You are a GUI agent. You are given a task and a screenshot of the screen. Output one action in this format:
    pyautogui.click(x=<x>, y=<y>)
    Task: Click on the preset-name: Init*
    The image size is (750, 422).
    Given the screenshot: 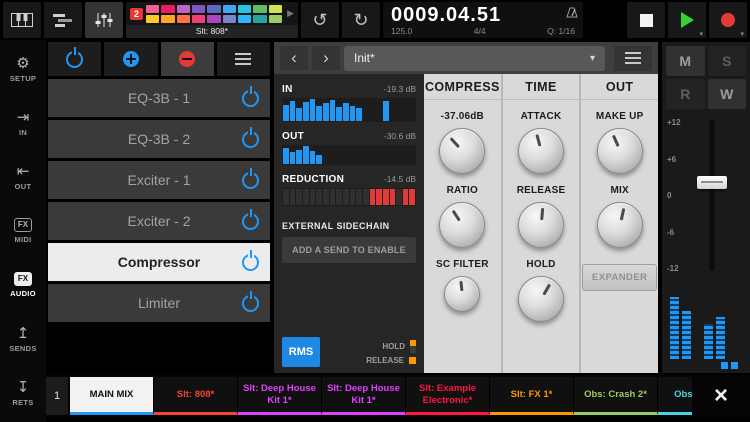 What is the action you would take?
    pyautogui.click(x=364, y=58)
    